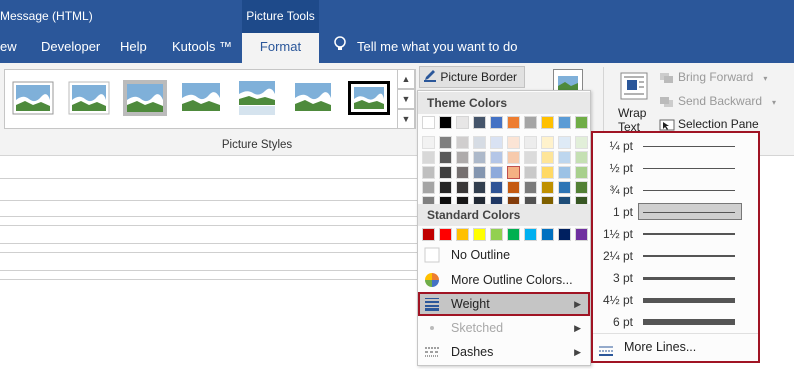  I want to click on bring-forward-button: Bring Forward ▾, so click(713, 77).